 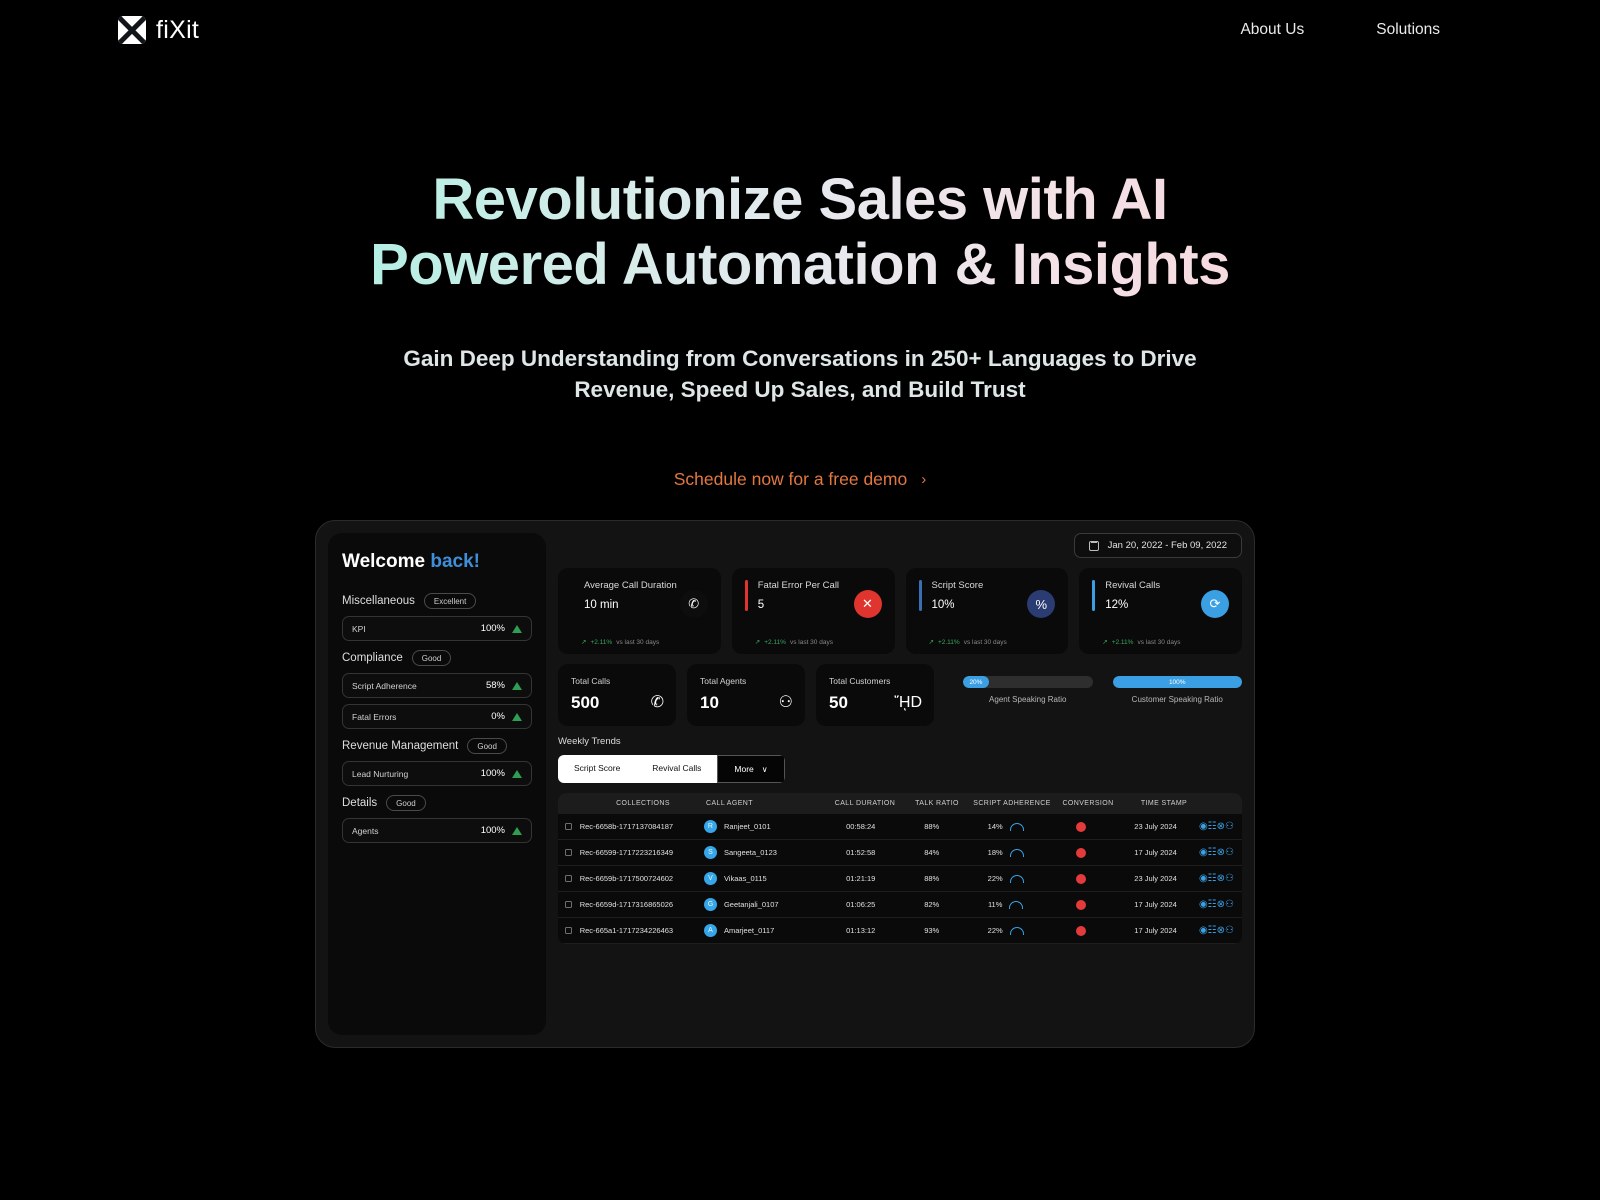 What do you see at coordinates (761, 826) in the screenshot?
I see `cell-call-agent: R Ranjeet_0101` at bounding box center [761, 826].